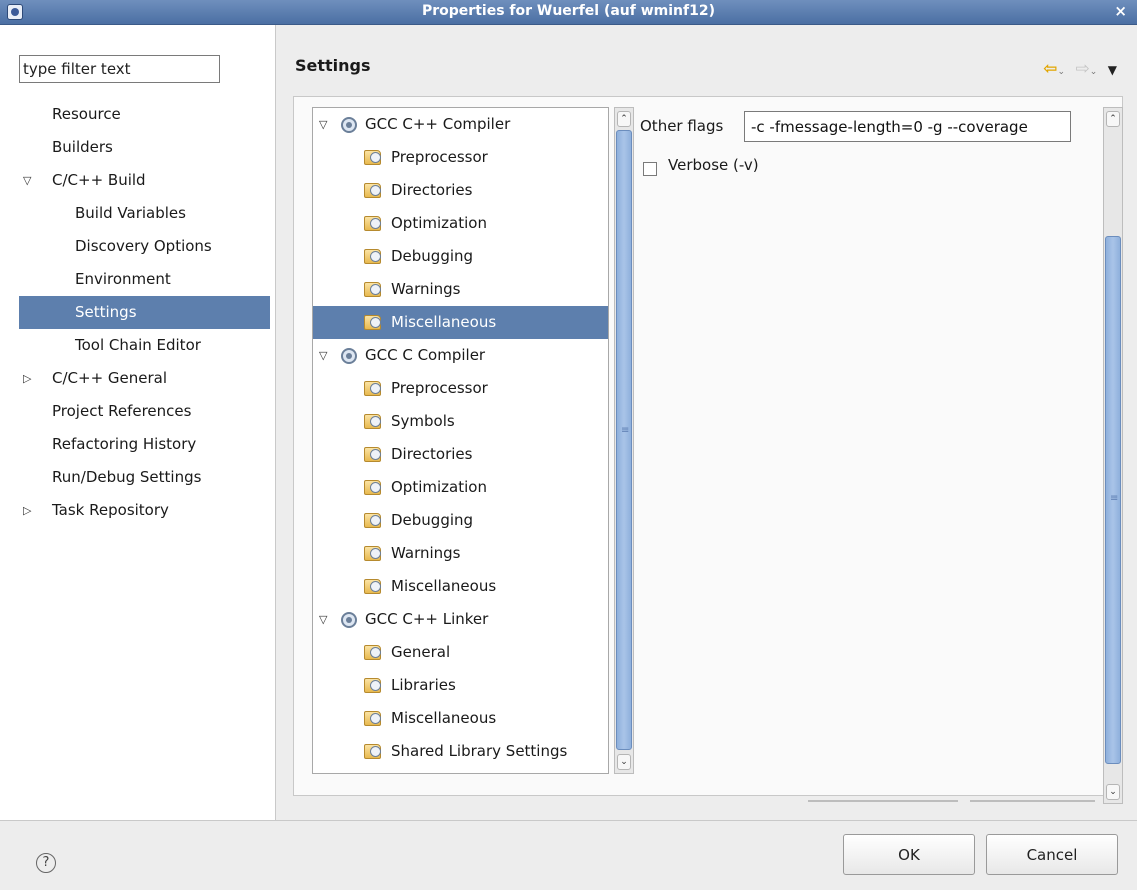 The height and width of the screenshot is (890, 1137). I want to click on tree-item-gcc-c-compiler: ▽ GCC C++ Compiler, so click(460, 124).